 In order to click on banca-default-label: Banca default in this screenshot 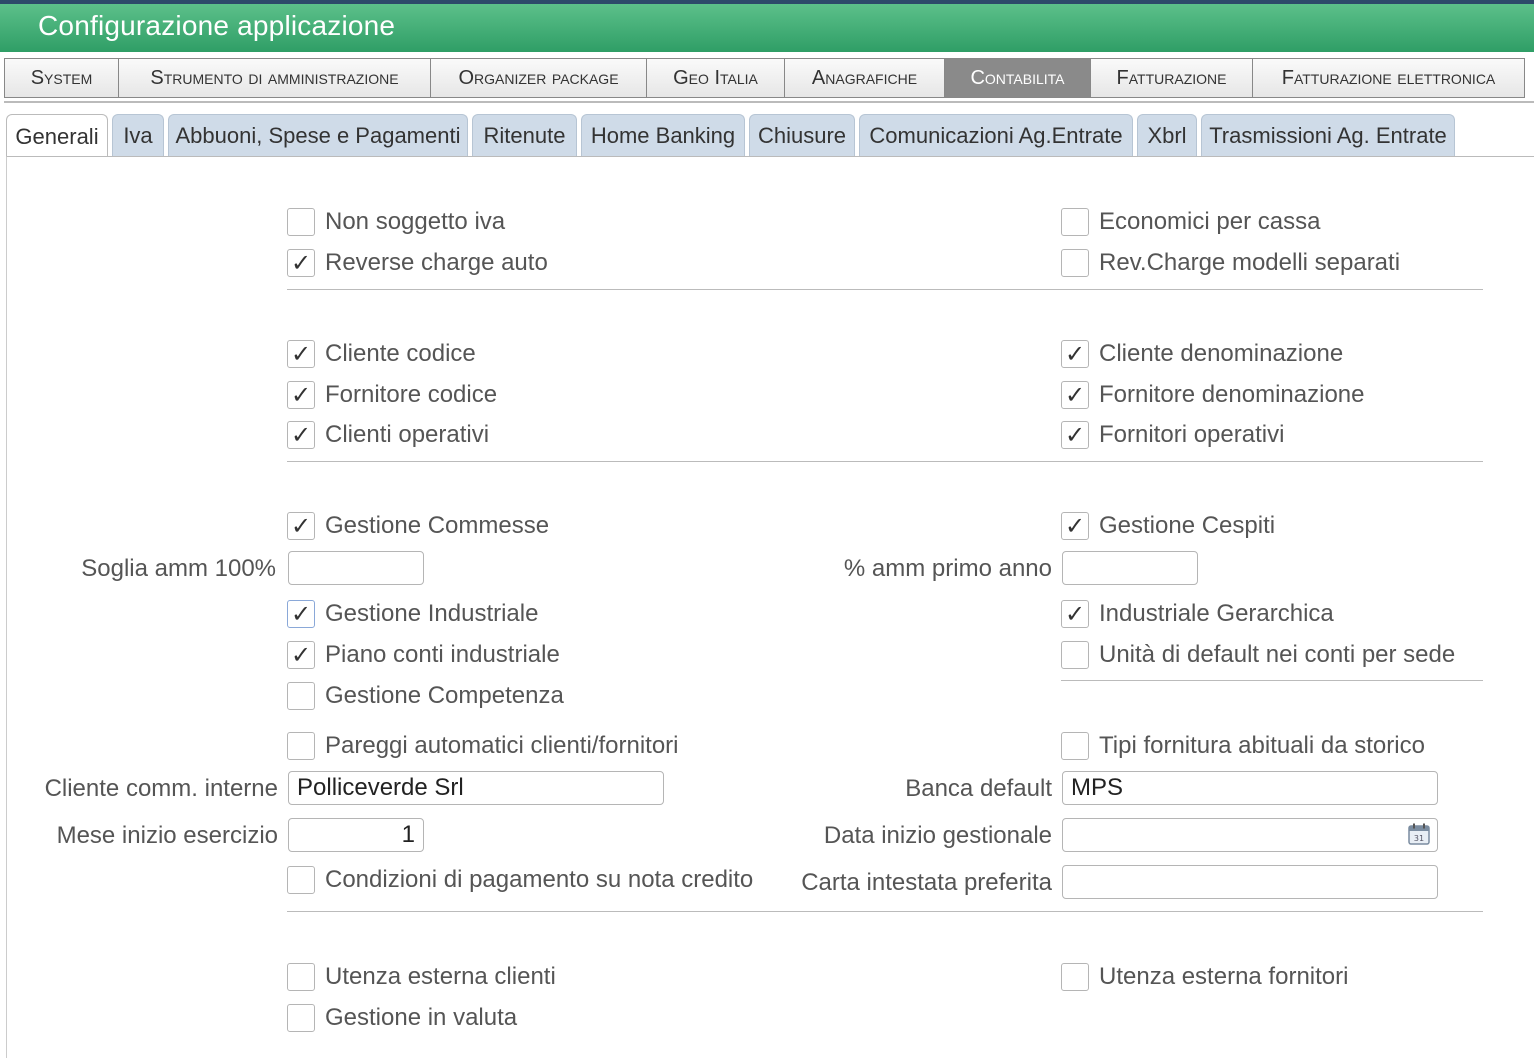, I will do `click(978, 788)`.